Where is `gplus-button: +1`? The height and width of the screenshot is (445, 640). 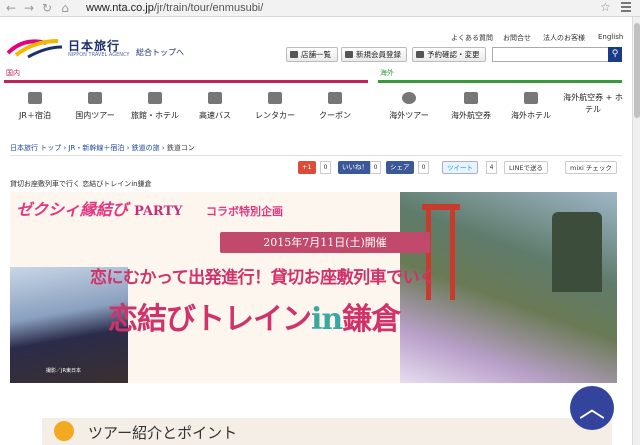 gplus-button: +1 is located at coordinates (307, 167).